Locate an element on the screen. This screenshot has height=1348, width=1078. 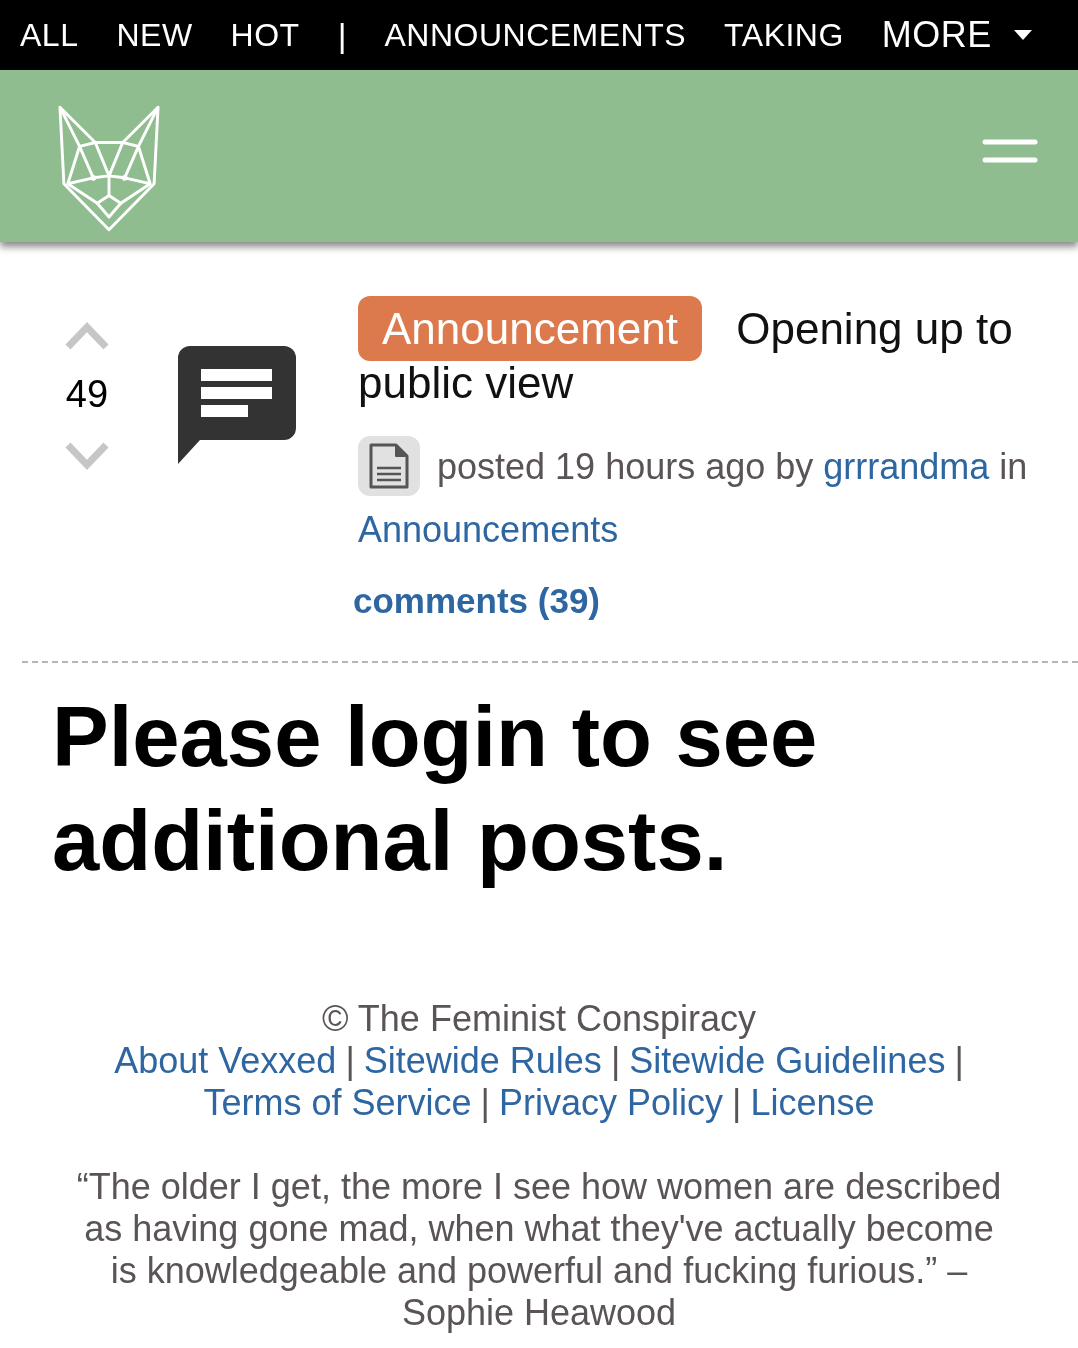
footer-link: Sitewide Rules is located at coordinates (482, 1061).